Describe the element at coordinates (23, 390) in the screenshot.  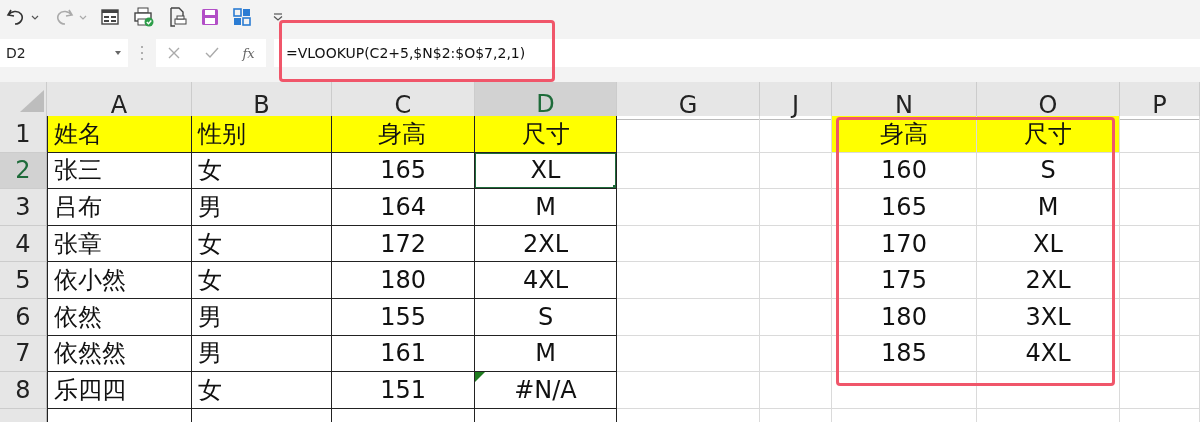
I see `row-header: 8` at that location.